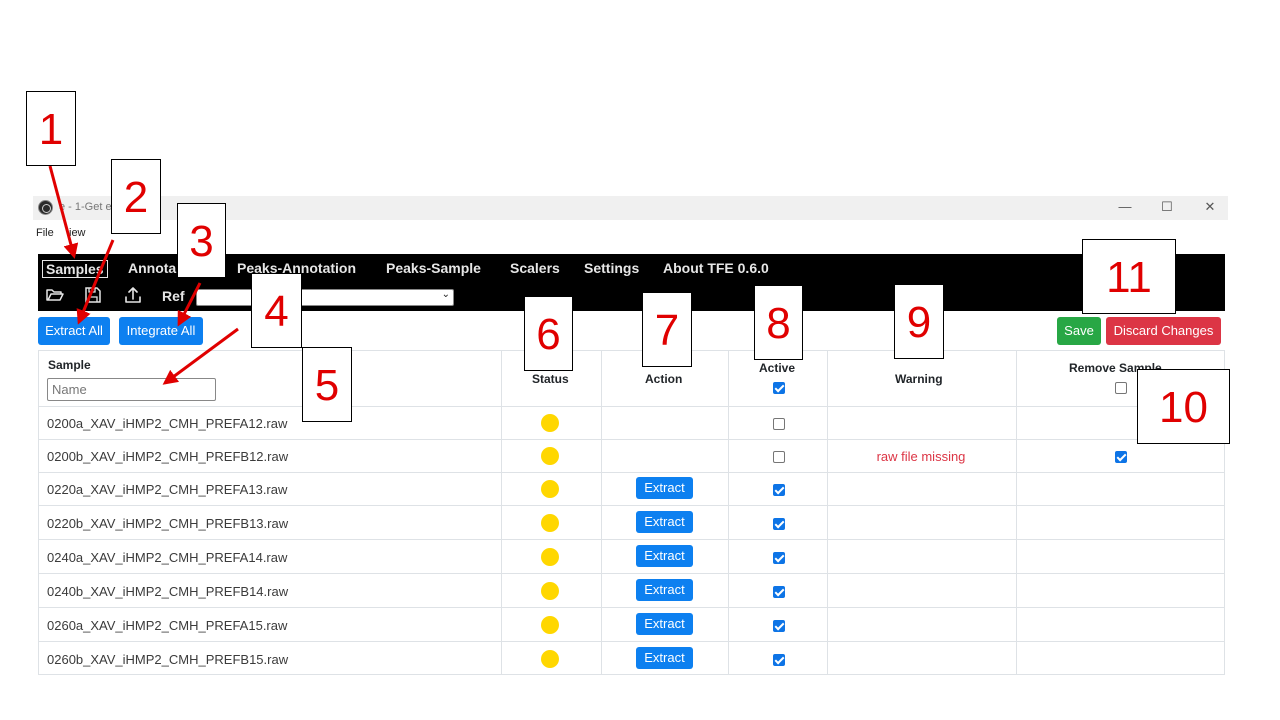  Describe the element at coordinates (161, 331) in the screenshot. I see `integrate-all-button: Integrate All` at that location.